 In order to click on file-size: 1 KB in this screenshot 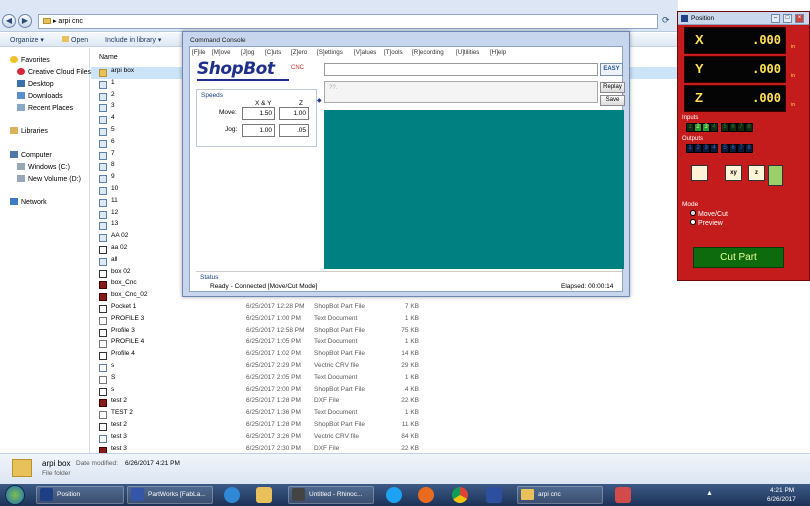, I will do `click(411, 342)`.